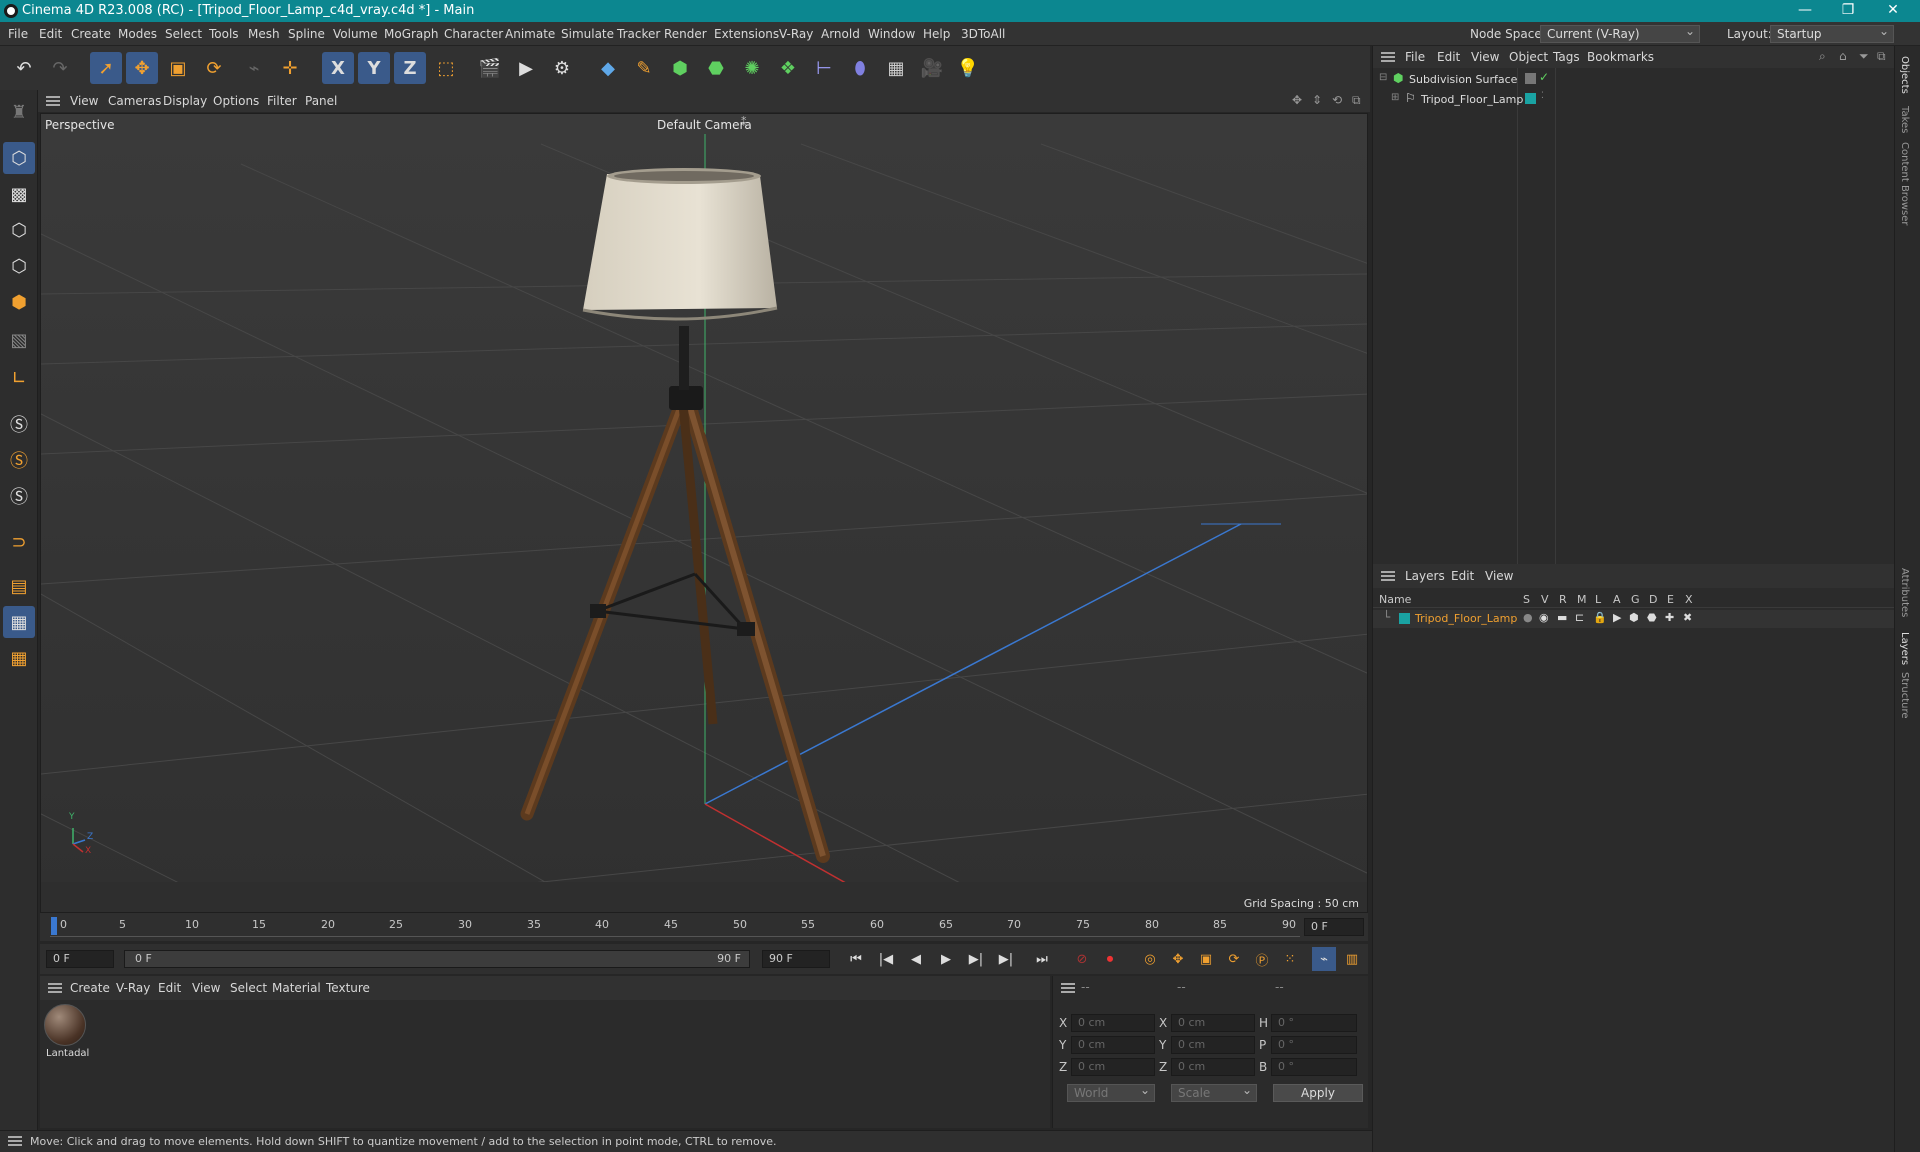  What do you see at coordinates (1864, 56) in the screenshot?
I see `filter-icon: ⏷` at bounding box center [1864, 56].